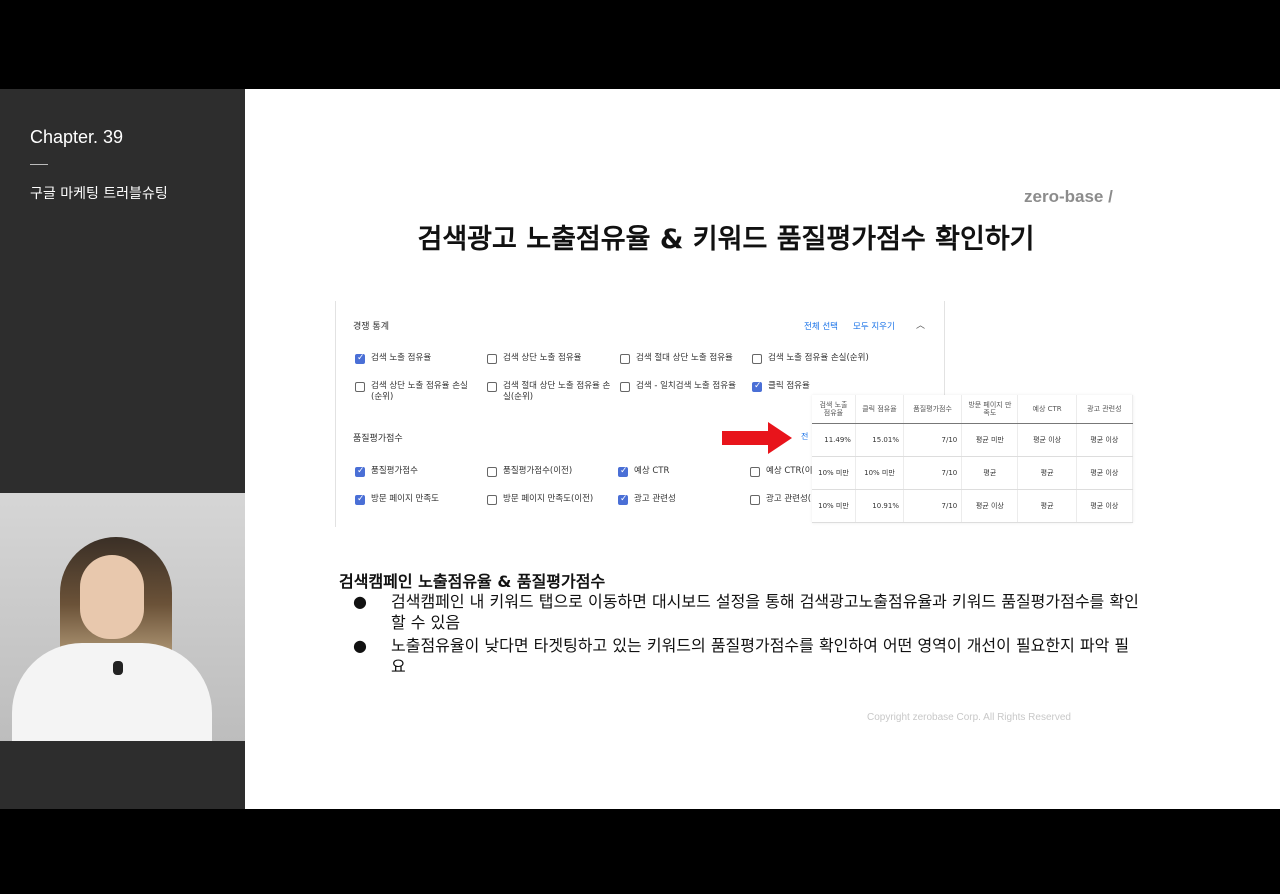 Image resolution: width=1280 pixels, height=894 pixels. I want to click on sidebar-footer, so click(122, 775).